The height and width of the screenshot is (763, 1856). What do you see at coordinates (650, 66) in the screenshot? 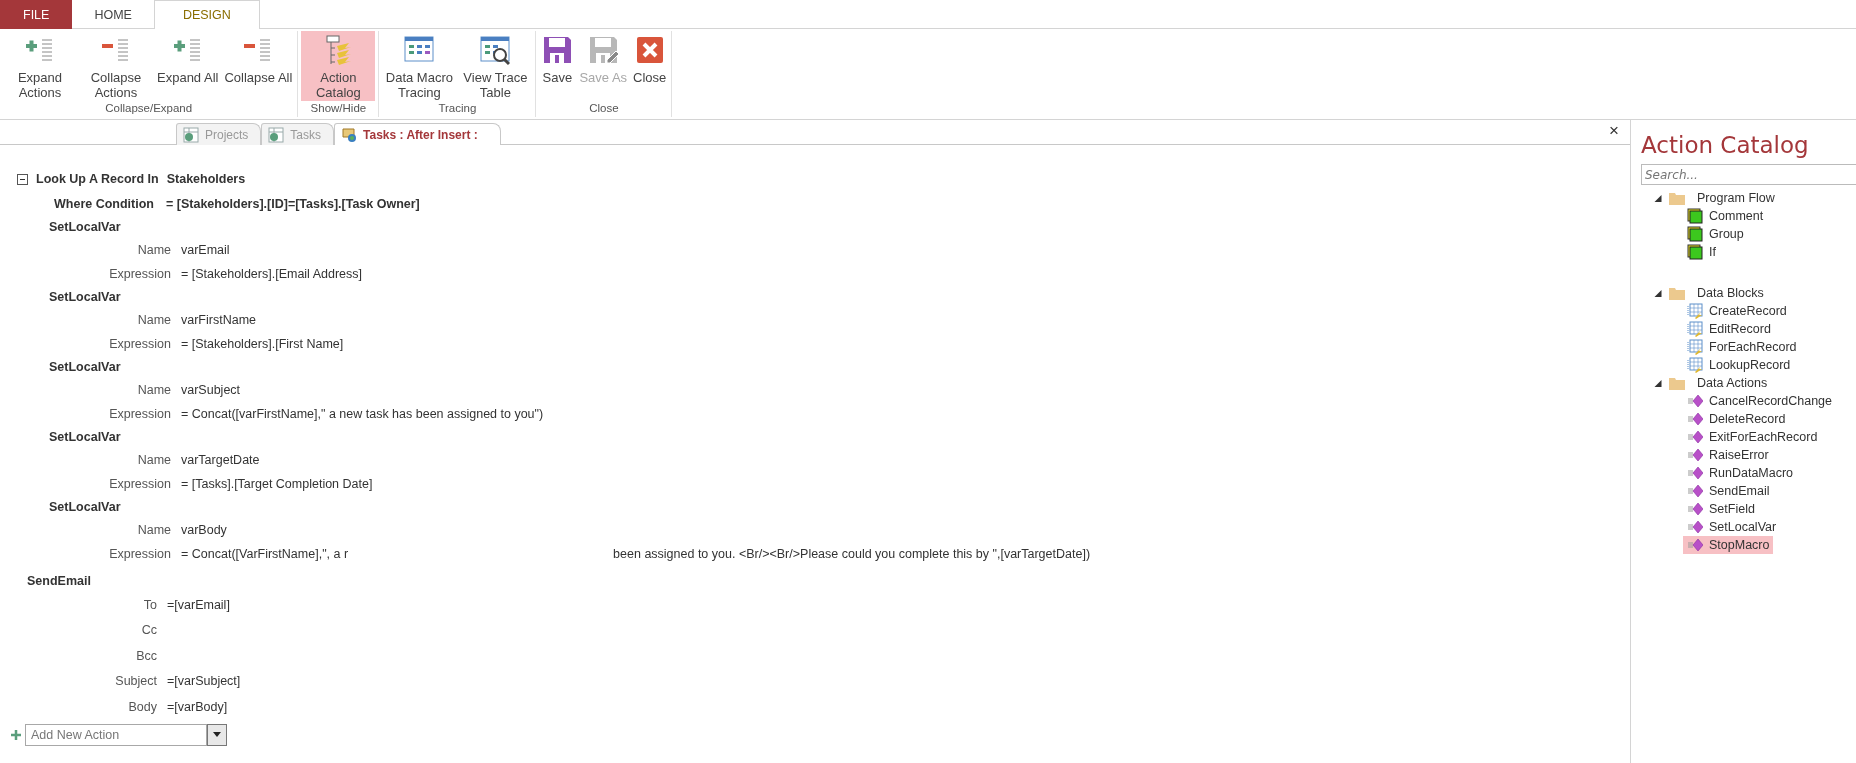
I see `ribbon-button: Close` at bounding box center [650, 66].